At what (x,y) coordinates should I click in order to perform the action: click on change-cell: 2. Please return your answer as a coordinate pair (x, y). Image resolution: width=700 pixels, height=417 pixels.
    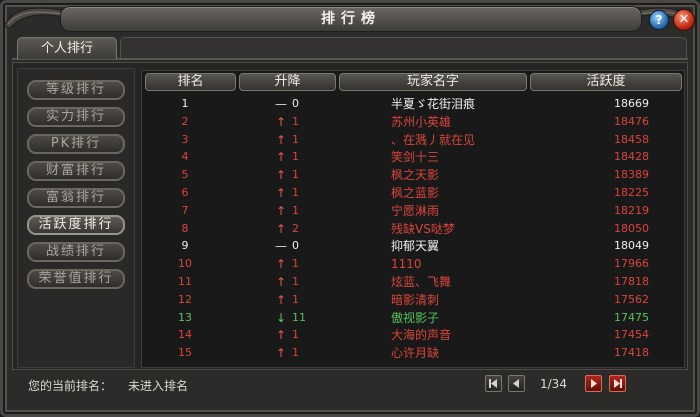
    Looking at the image, I should click on (295, 228).